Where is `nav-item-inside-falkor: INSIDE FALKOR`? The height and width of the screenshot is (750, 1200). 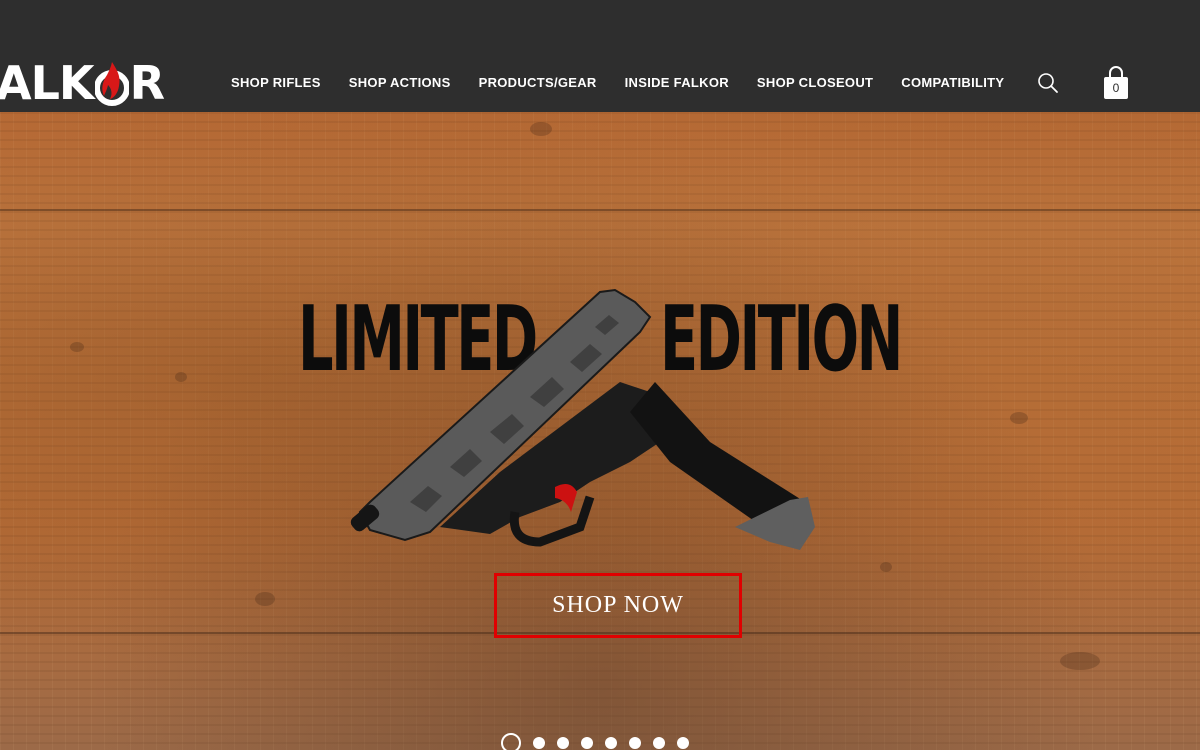 nav-item-inside-falkor: INSIDE FALKOR is located at coordinates (677, 83).